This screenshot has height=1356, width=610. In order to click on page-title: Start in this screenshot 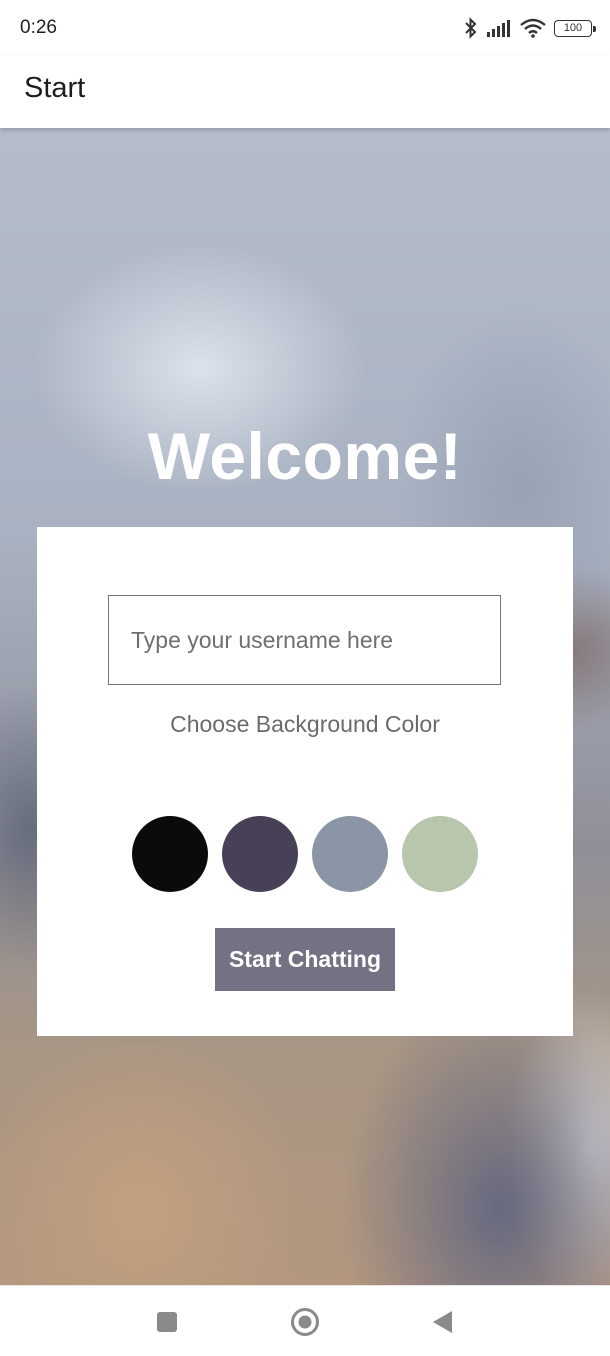, I will do `click(55, 88)`.